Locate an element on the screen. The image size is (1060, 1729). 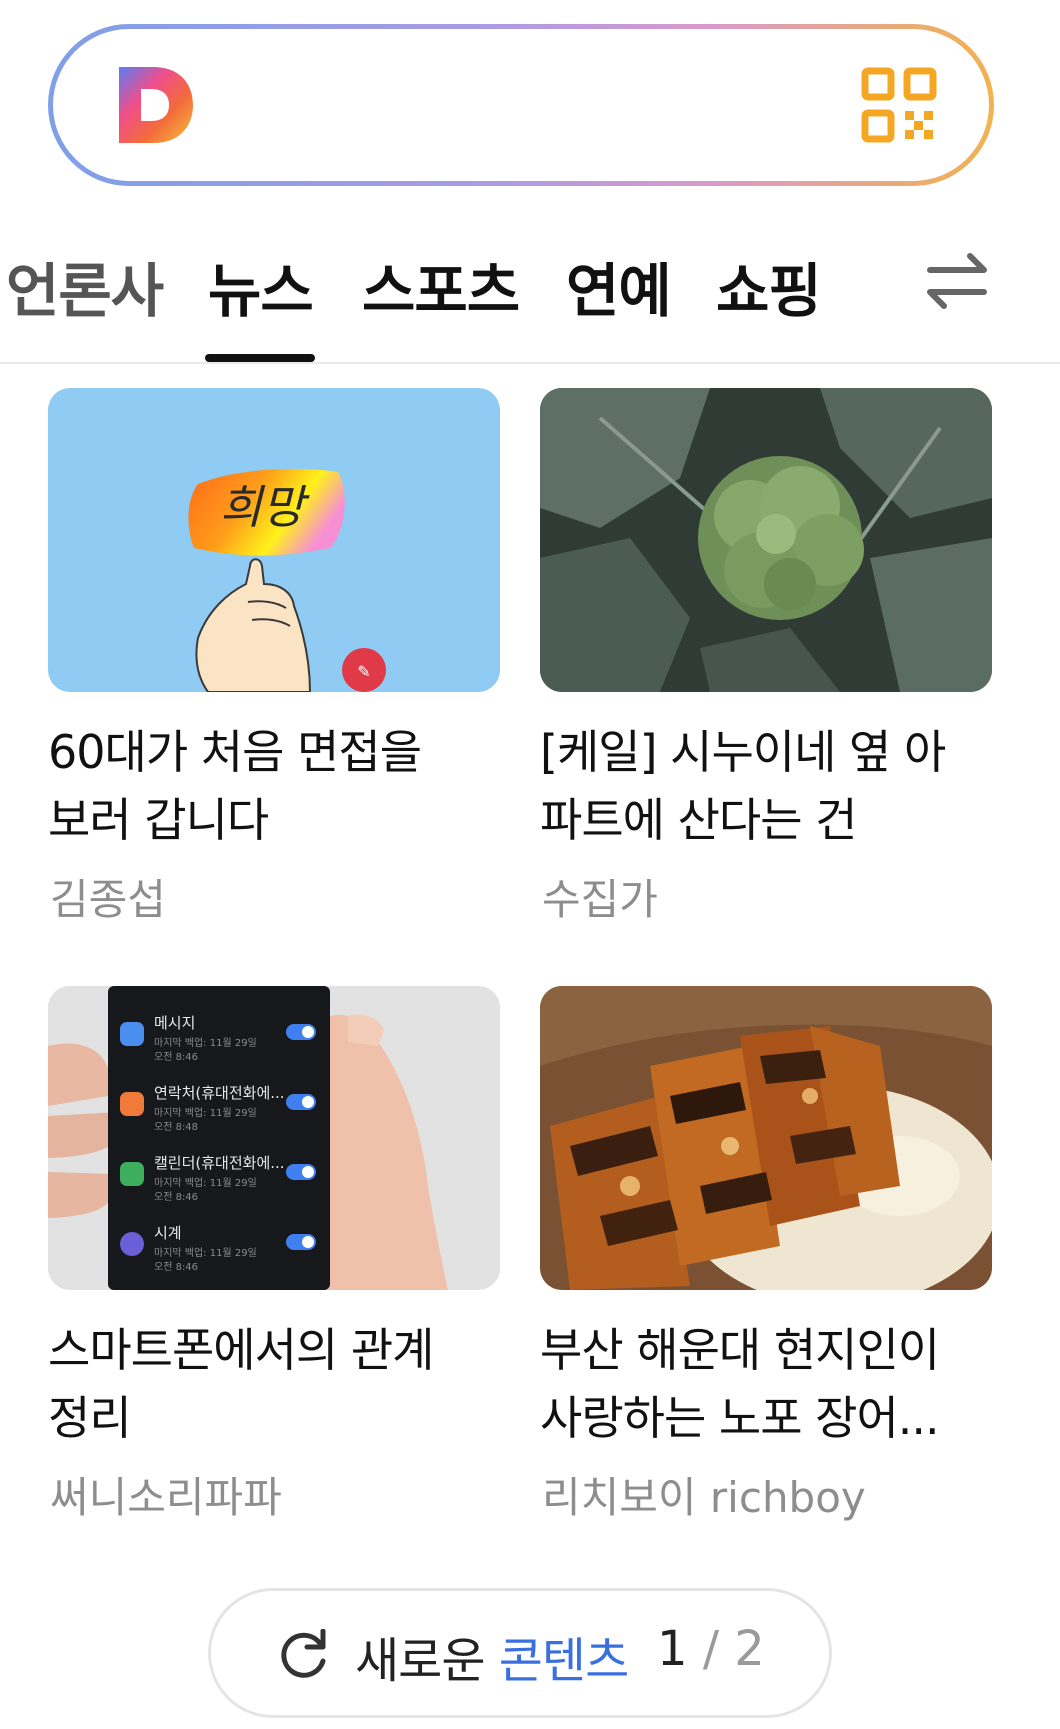
list-item: 연락처(휴대전화에... 마지막 백업: 11월 29일 오전 8:48 is located at coordinates (220, 1109).